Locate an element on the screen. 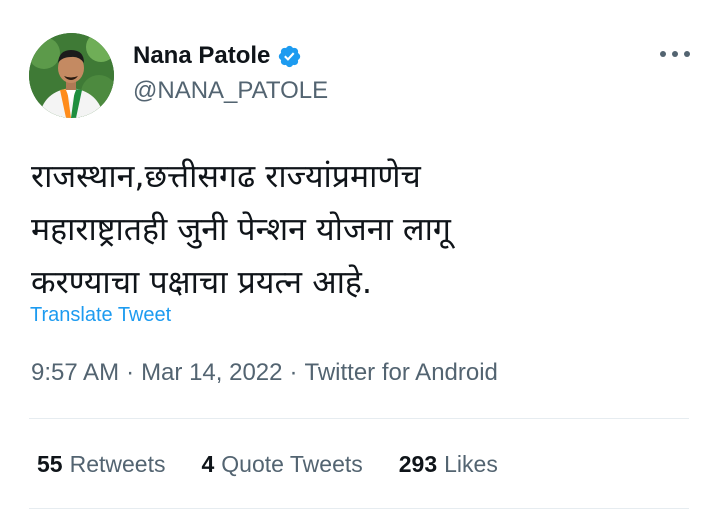  author-handle: @NANA_PATOLE is located at coordinates (230, 91).